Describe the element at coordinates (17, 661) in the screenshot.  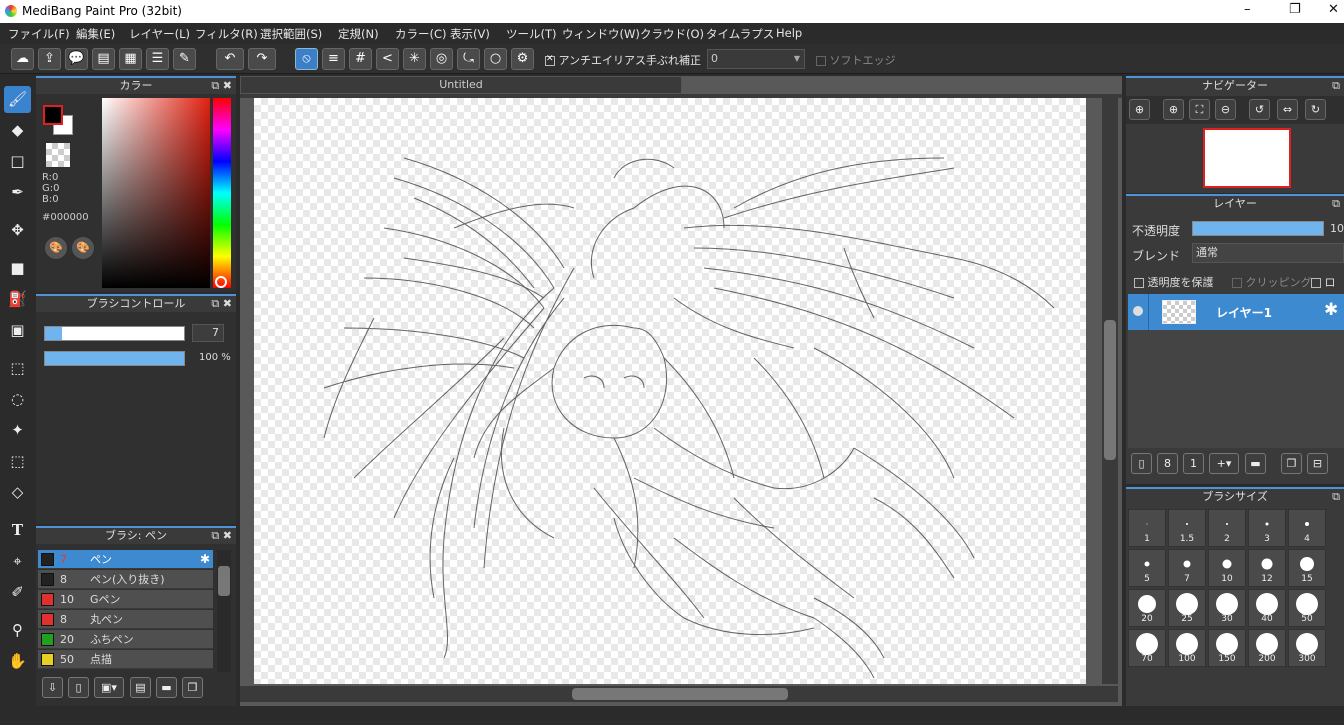
I see `hand-tool-icon: ✋` at that location.